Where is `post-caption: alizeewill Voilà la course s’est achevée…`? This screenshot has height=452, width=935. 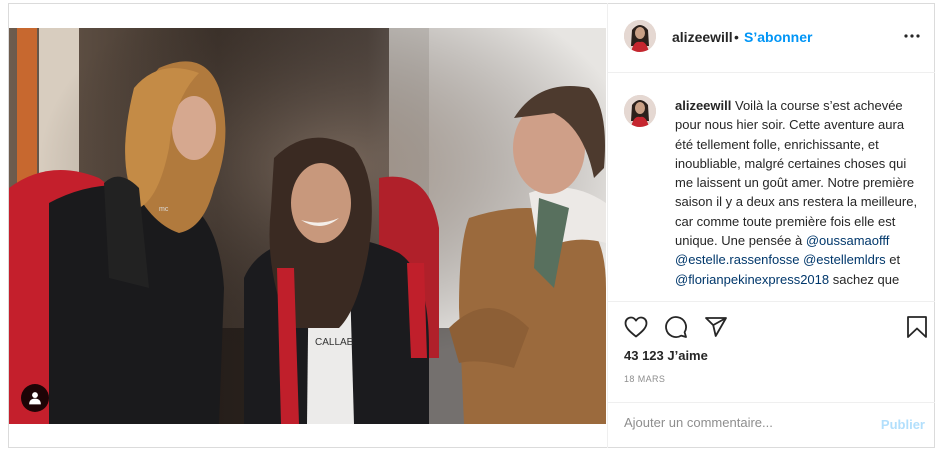
post-caption: alizeewill Voilà la course s’est achevée… is located at coordinates (799, 192).